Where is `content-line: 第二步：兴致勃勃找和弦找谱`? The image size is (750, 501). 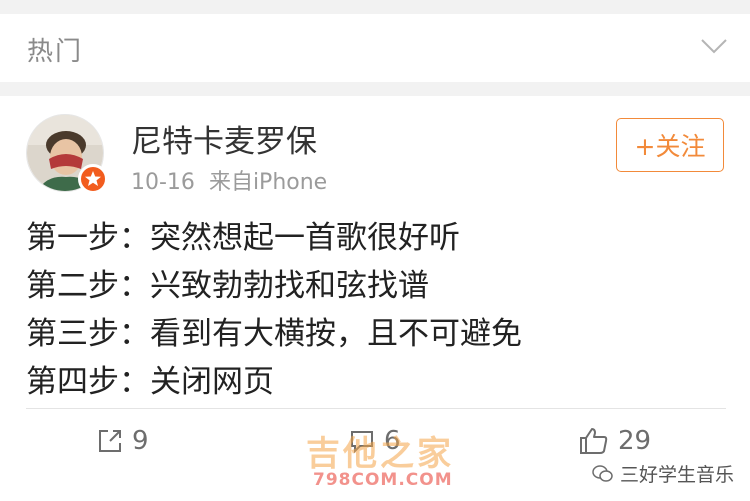
content-line: 第二步：兴致勃勃找和弦找谱 is located at coordinates (227, 286).